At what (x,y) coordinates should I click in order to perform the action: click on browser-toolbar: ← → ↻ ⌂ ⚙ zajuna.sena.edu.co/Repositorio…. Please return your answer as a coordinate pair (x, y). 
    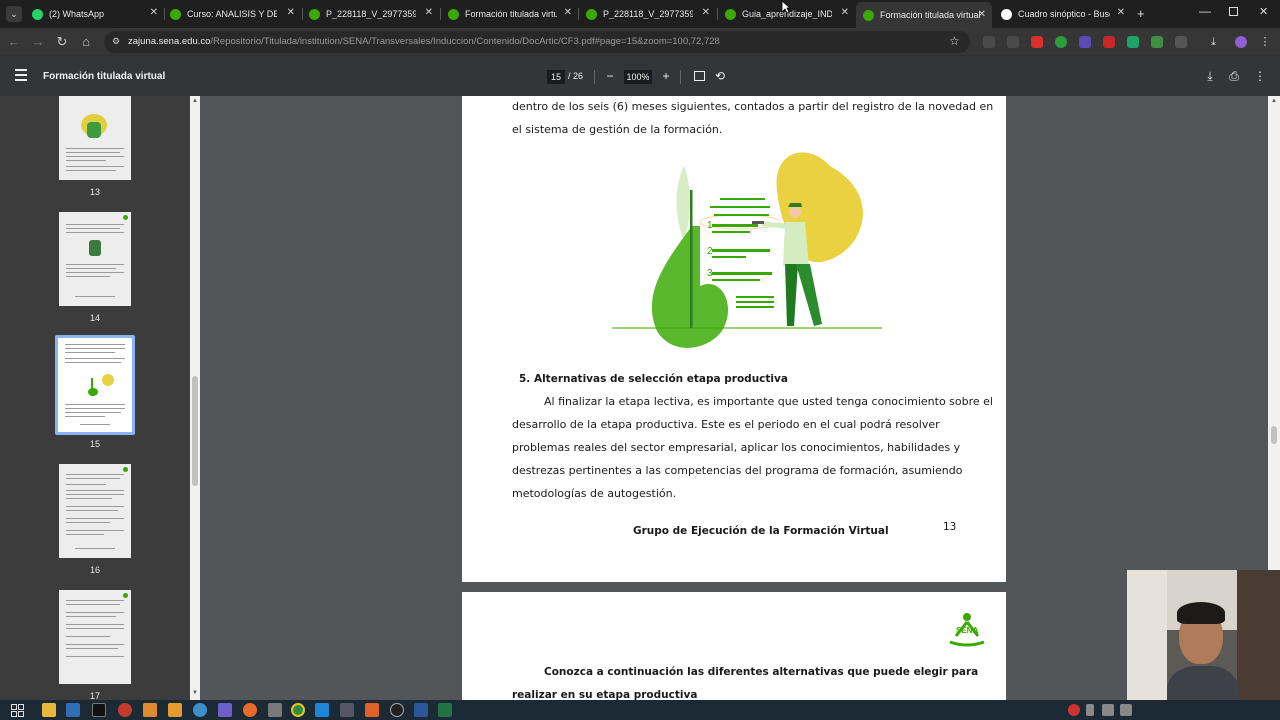
    Looking at the image, I should click on (640, 42).